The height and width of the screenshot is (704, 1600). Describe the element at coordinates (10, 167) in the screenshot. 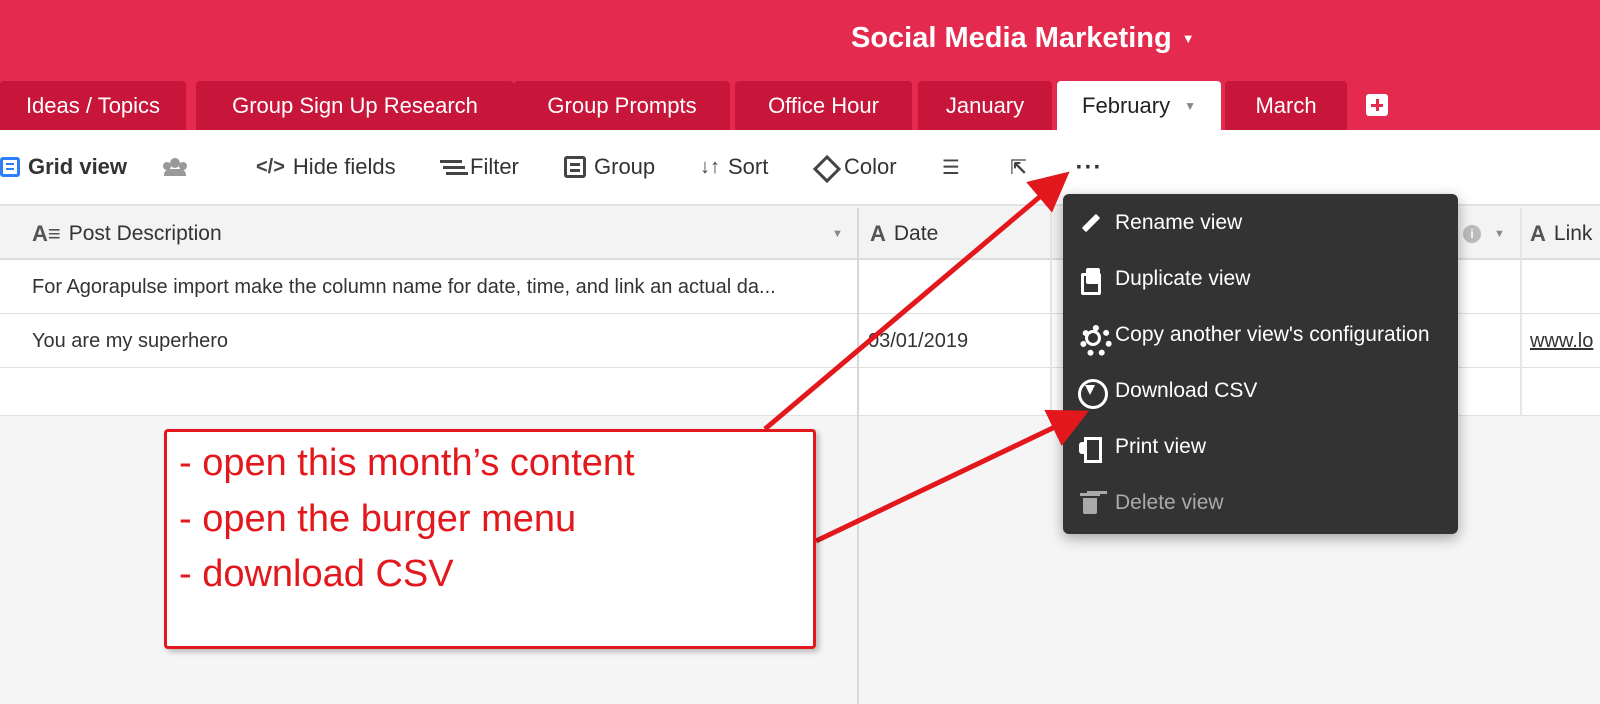

I see `grid-view-icon` at that location.